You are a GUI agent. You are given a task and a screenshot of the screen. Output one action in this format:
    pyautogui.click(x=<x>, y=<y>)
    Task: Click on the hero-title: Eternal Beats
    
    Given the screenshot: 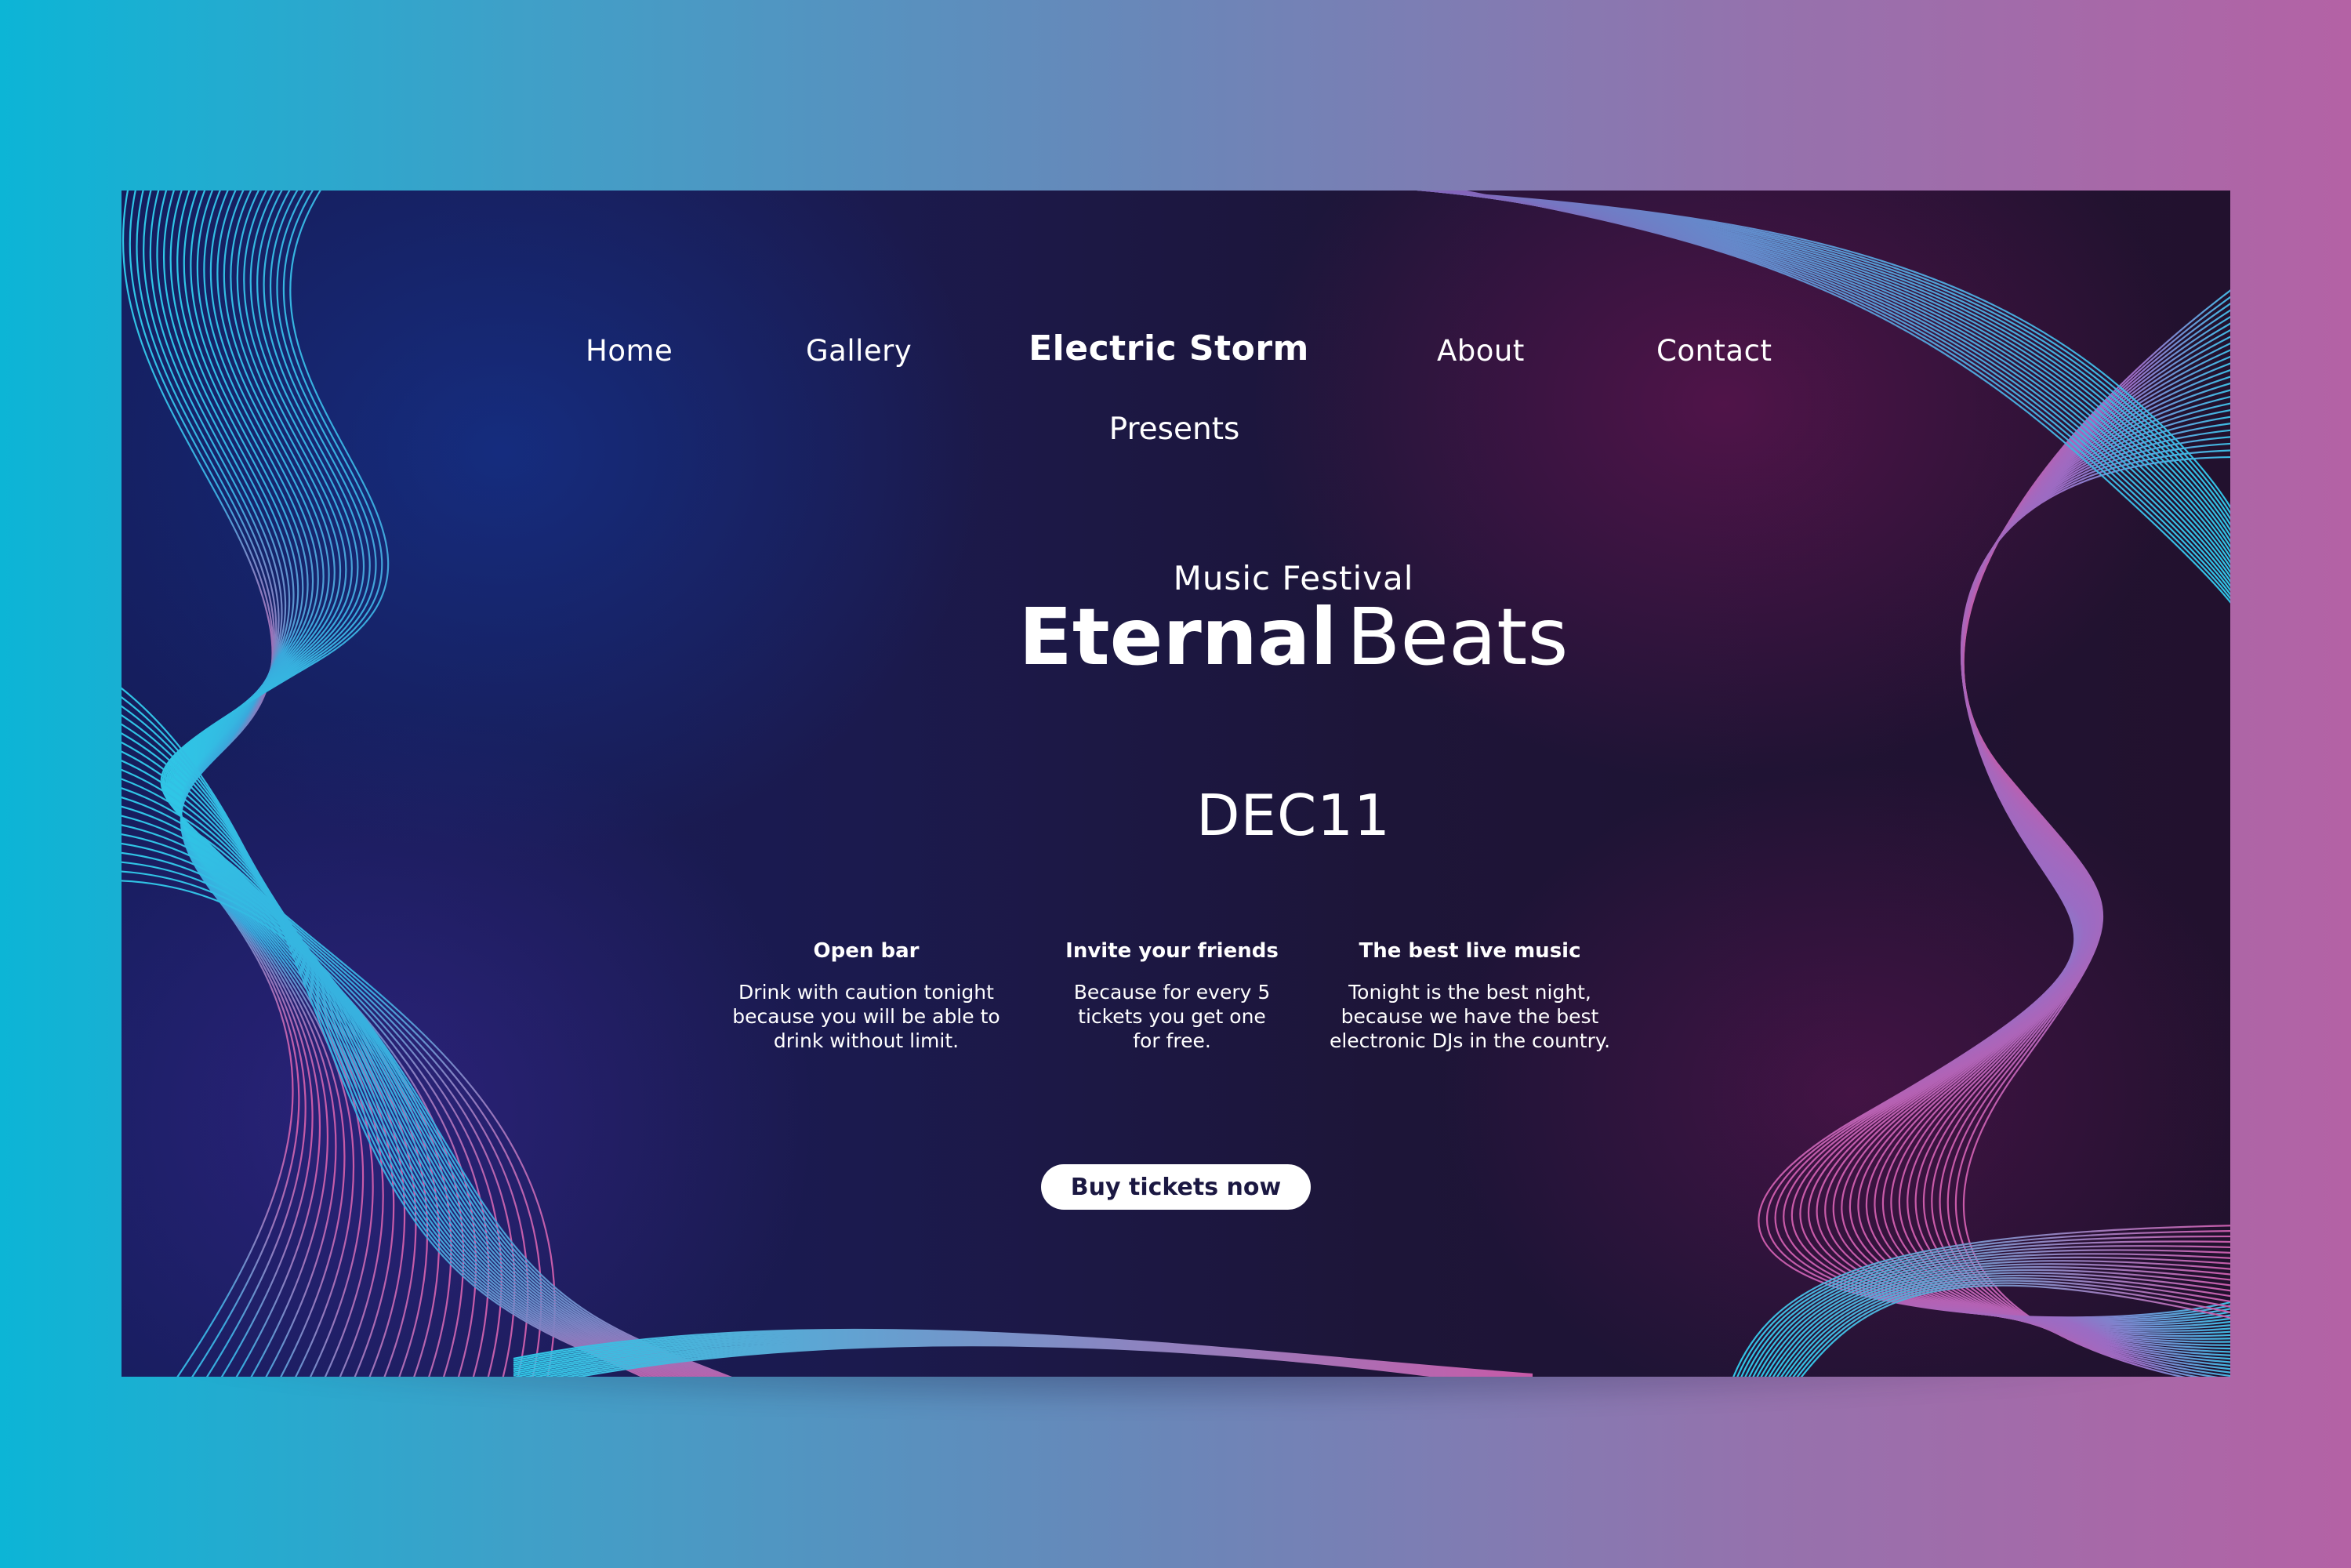 What is the action you would take?
    pyautogui.click(x=1294, y=637)
    